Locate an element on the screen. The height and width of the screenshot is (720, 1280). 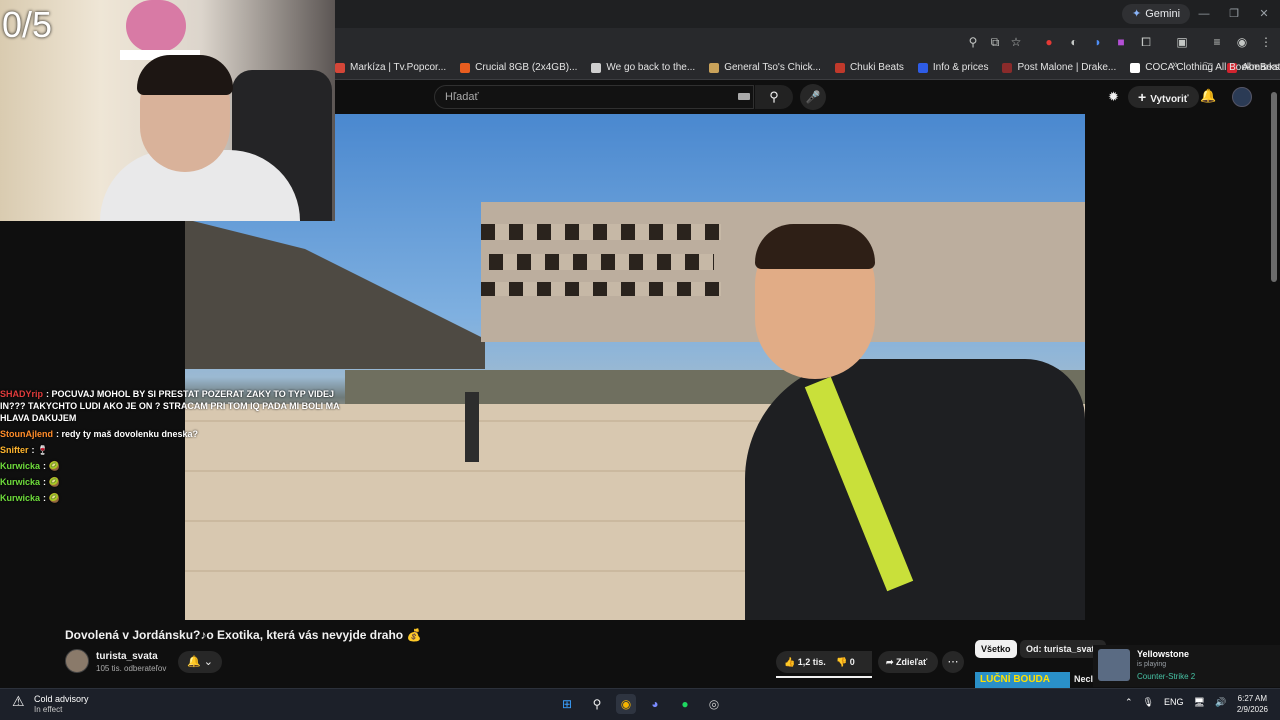
mic-icon: 🎙 is located at coordinates (1148, 702).